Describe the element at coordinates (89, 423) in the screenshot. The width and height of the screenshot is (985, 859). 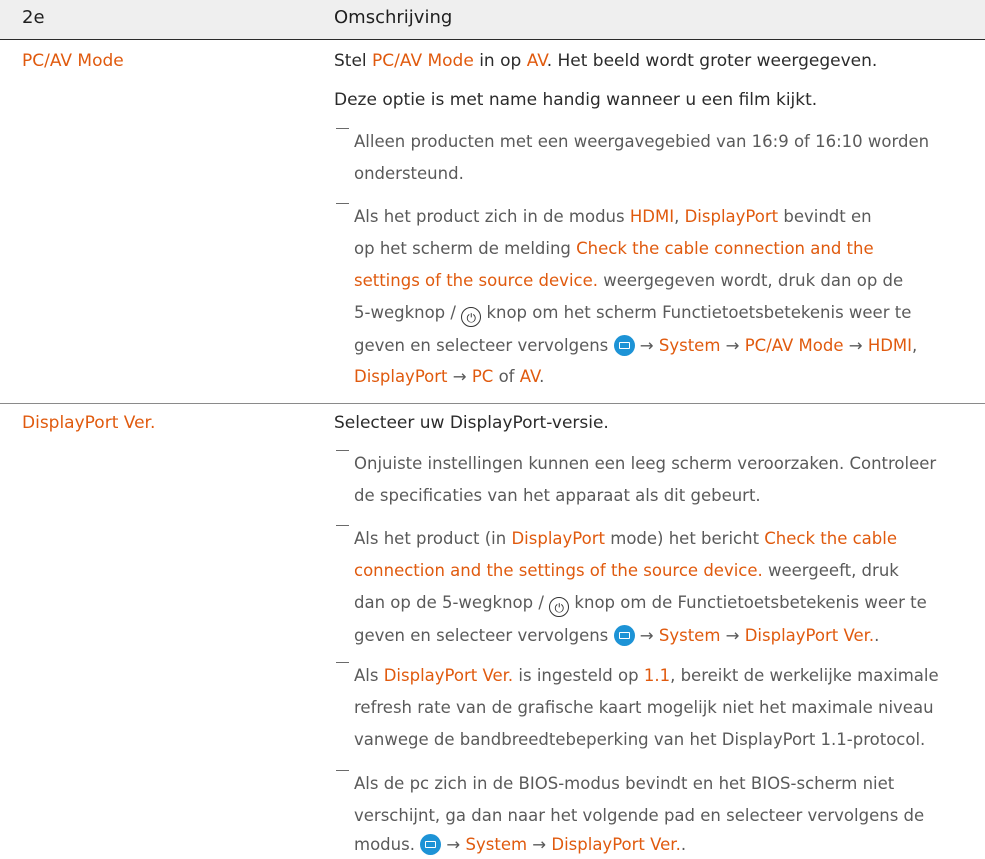
I see `row-name-displayport-ver: DisplayPort Ver.` at that location.